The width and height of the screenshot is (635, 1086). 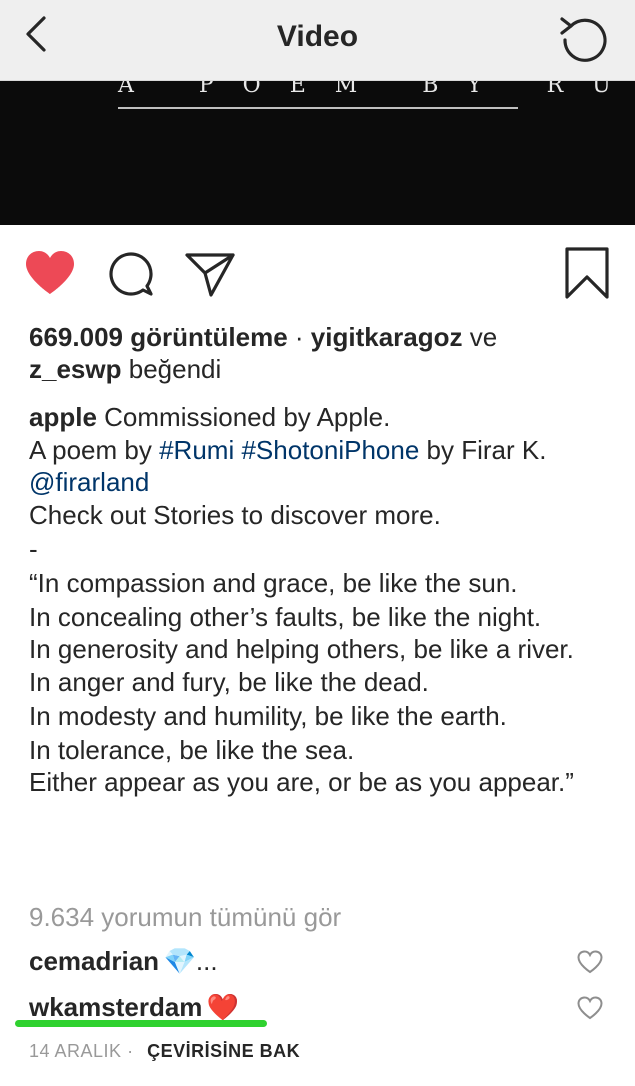 What do you see at coordinates (33, 549) in the screenshot?
I see `caption-line: -` at bounding box center [33, 549].